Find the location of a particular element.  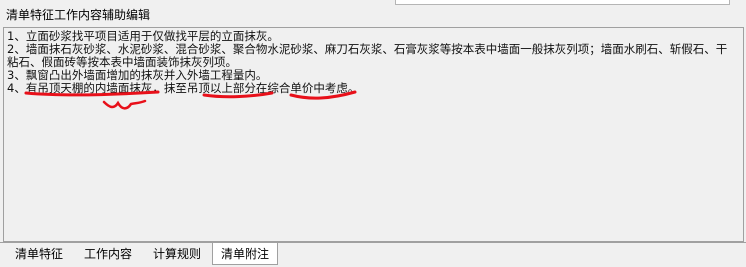

editor-line-3: 3、飘窗凸出外墙面增加的抹灰并入外墙工程量内。 is located at coordinates (137, 75).